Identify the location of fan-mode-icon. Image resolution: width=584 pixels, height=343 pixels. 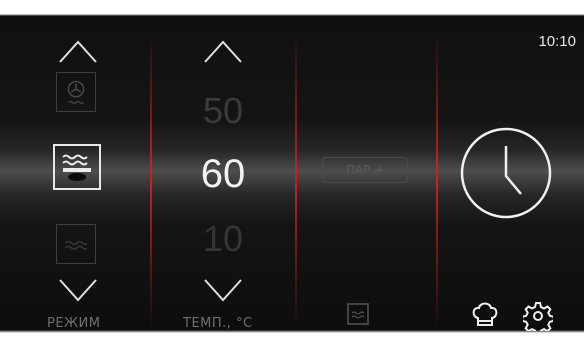
(76, 92).